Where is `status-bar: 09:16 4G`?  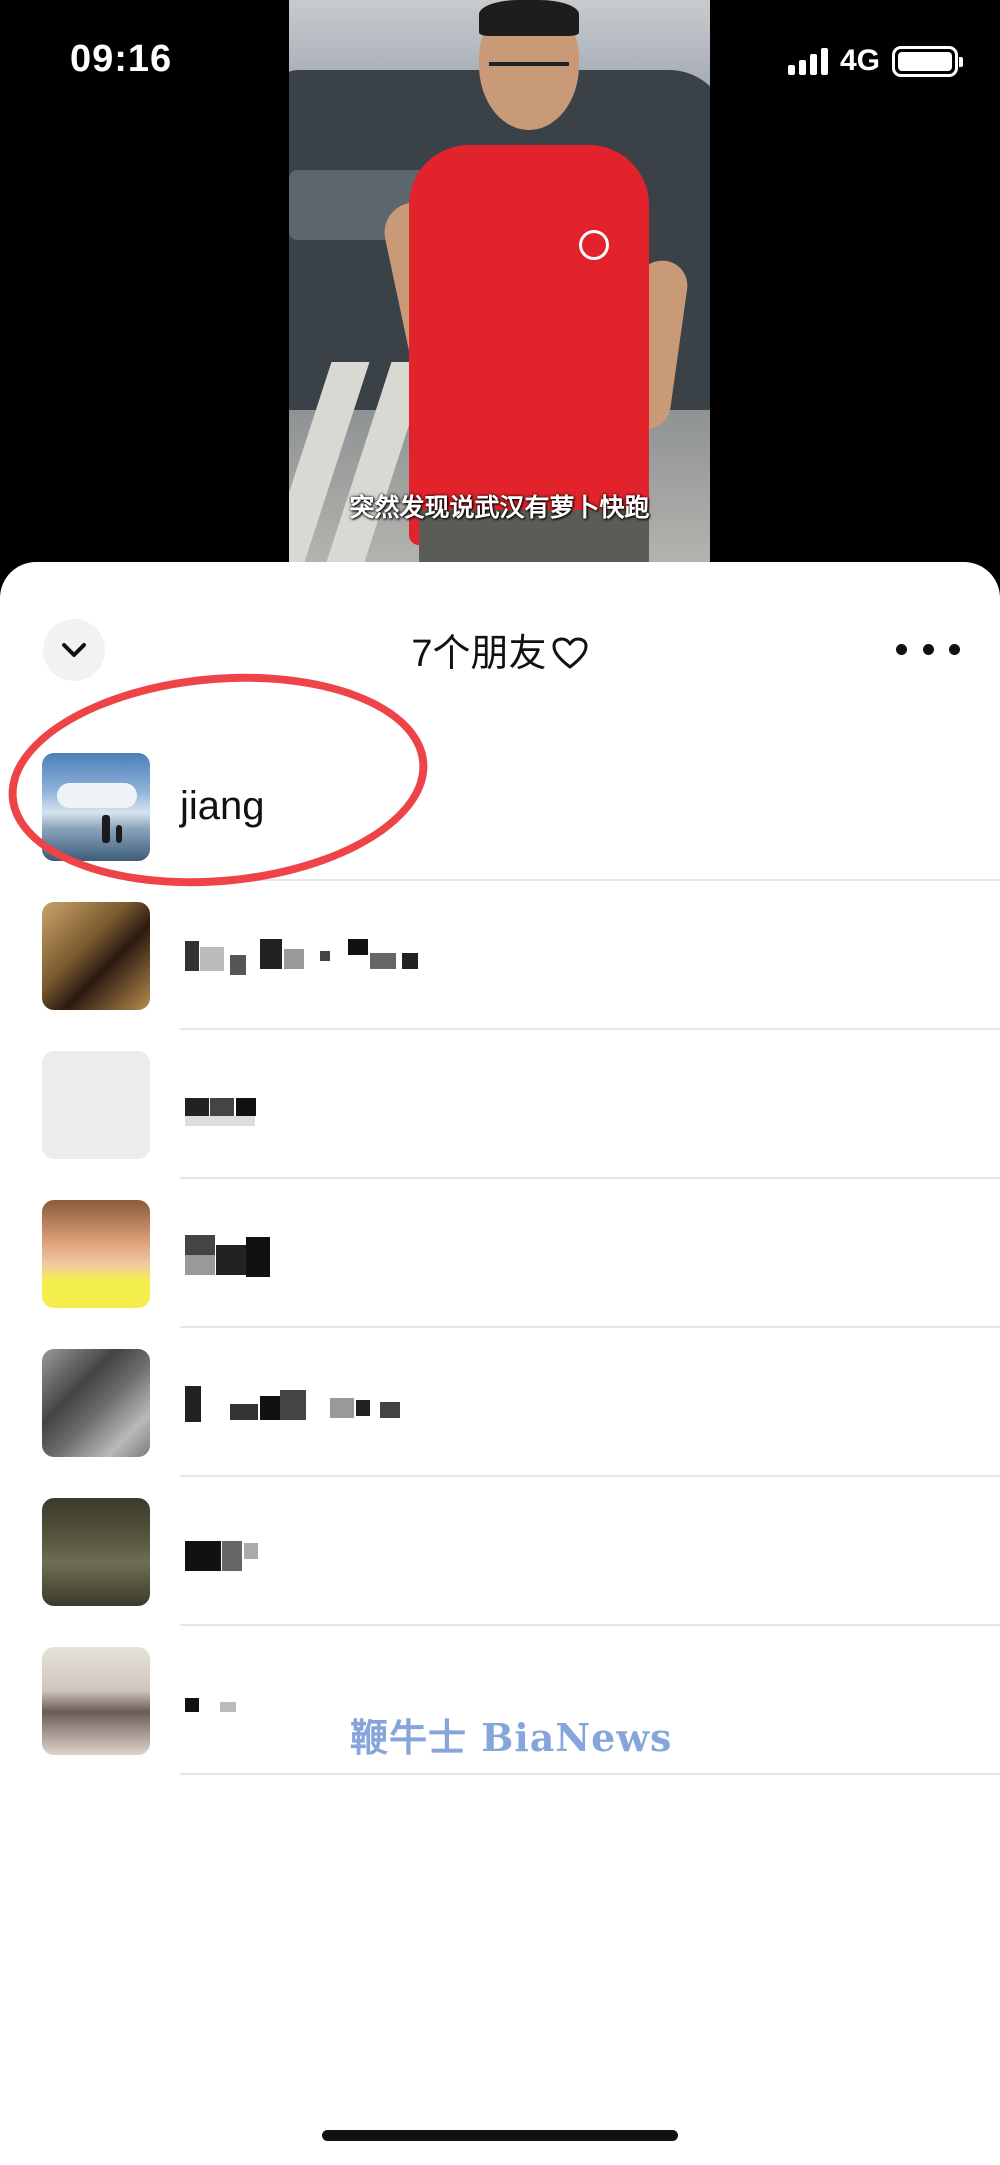
status-bar: 09:16 4G is located at coordinates (500, 60).